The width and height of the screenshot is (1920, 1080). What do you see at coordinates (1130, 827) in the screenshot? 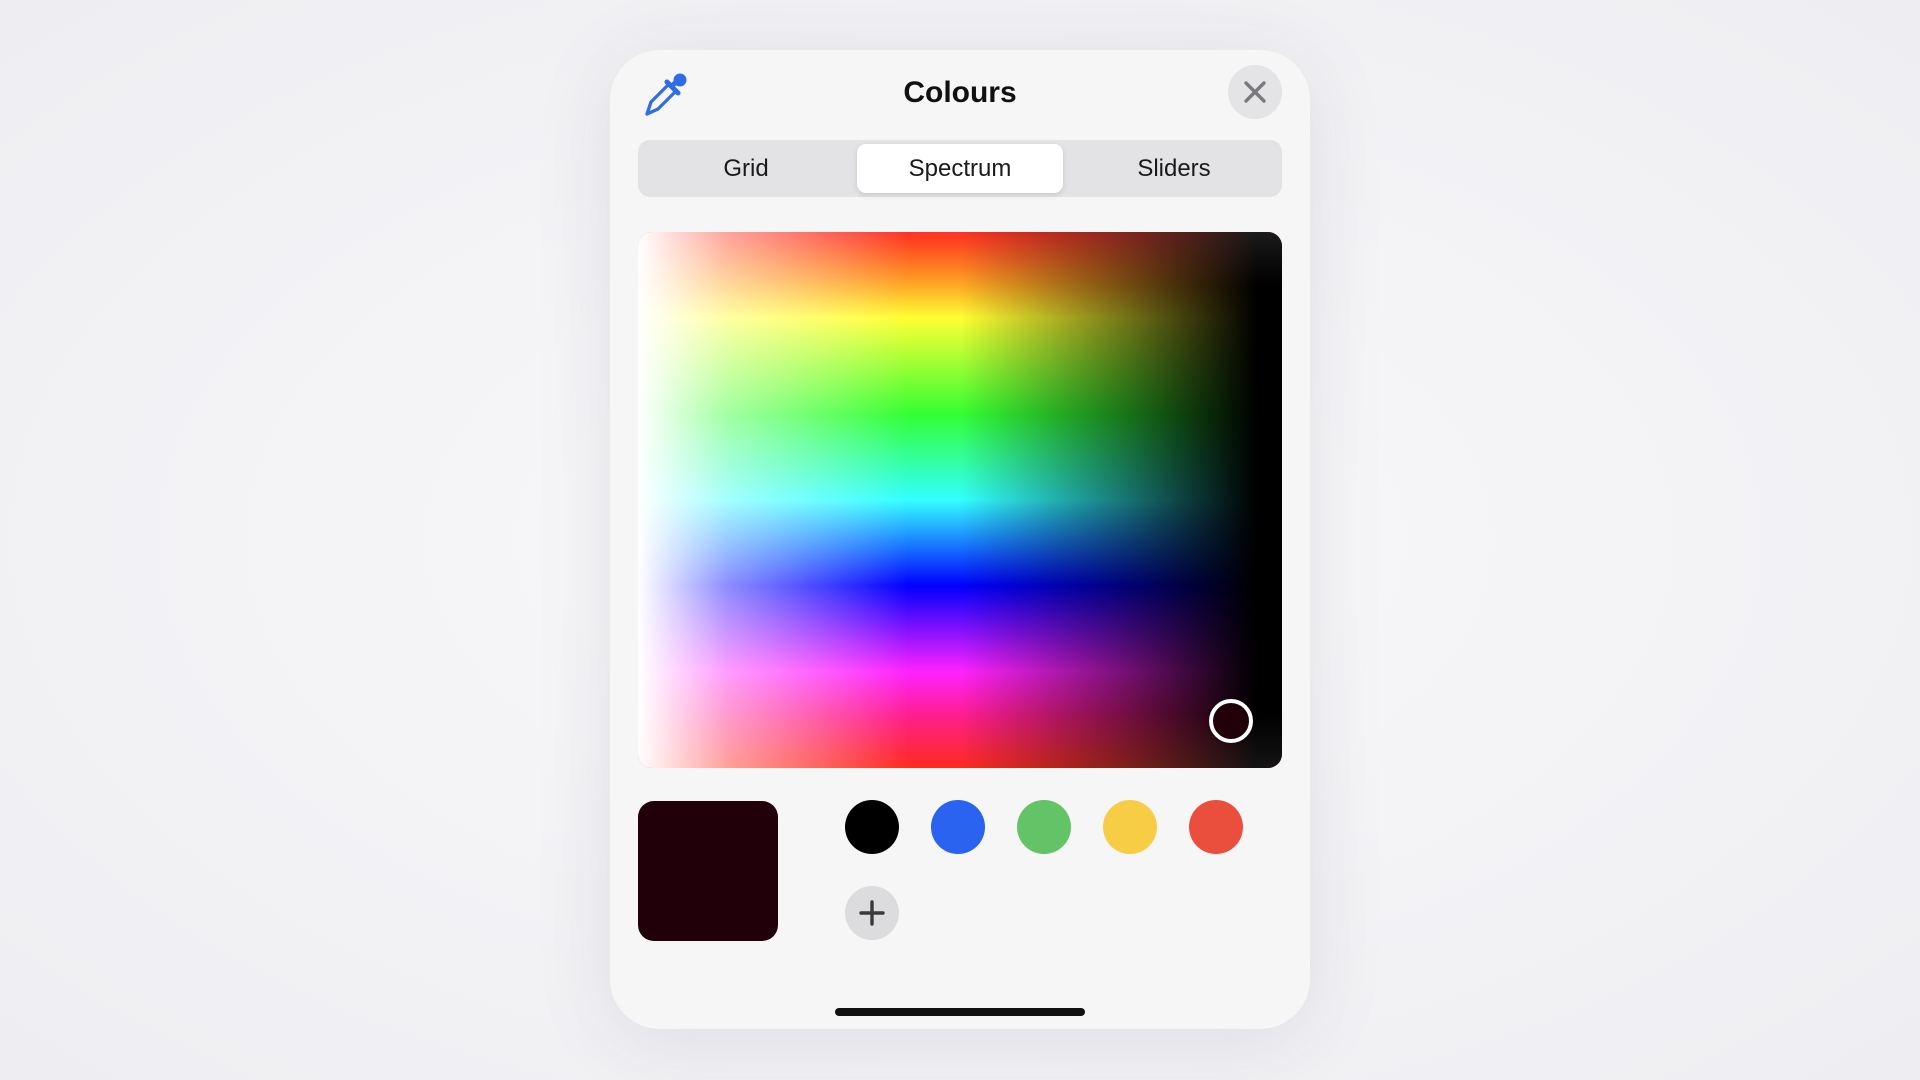
I see `preset-swatch-yellow` at bounding box center [1130, 827].